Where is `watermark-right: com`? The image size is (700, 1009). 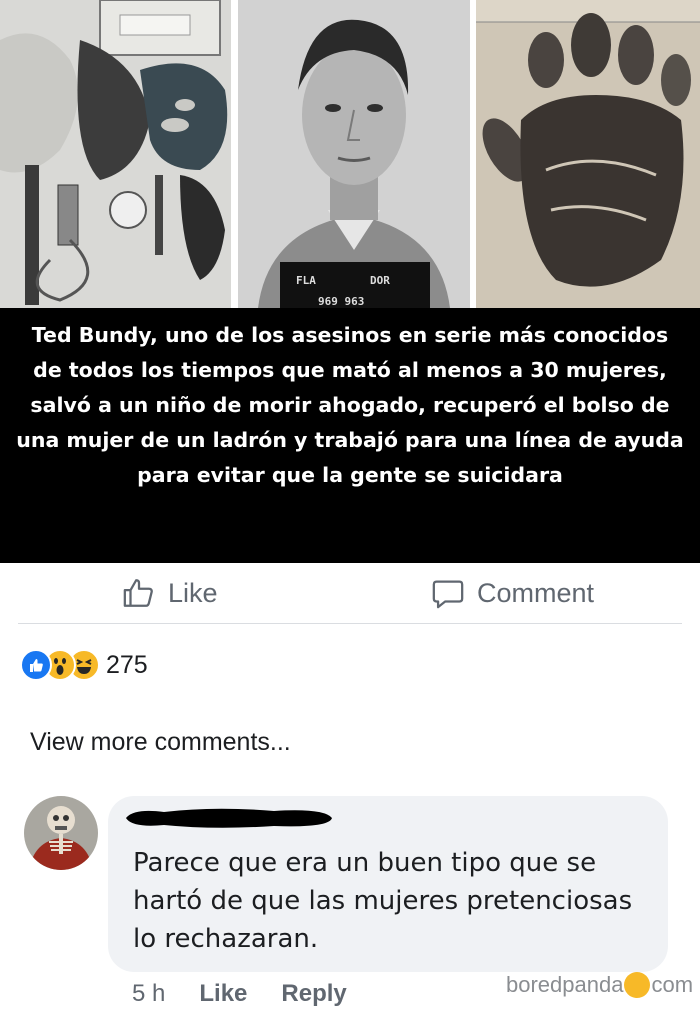 watermark-right: com is located at coordinates (672, 984).